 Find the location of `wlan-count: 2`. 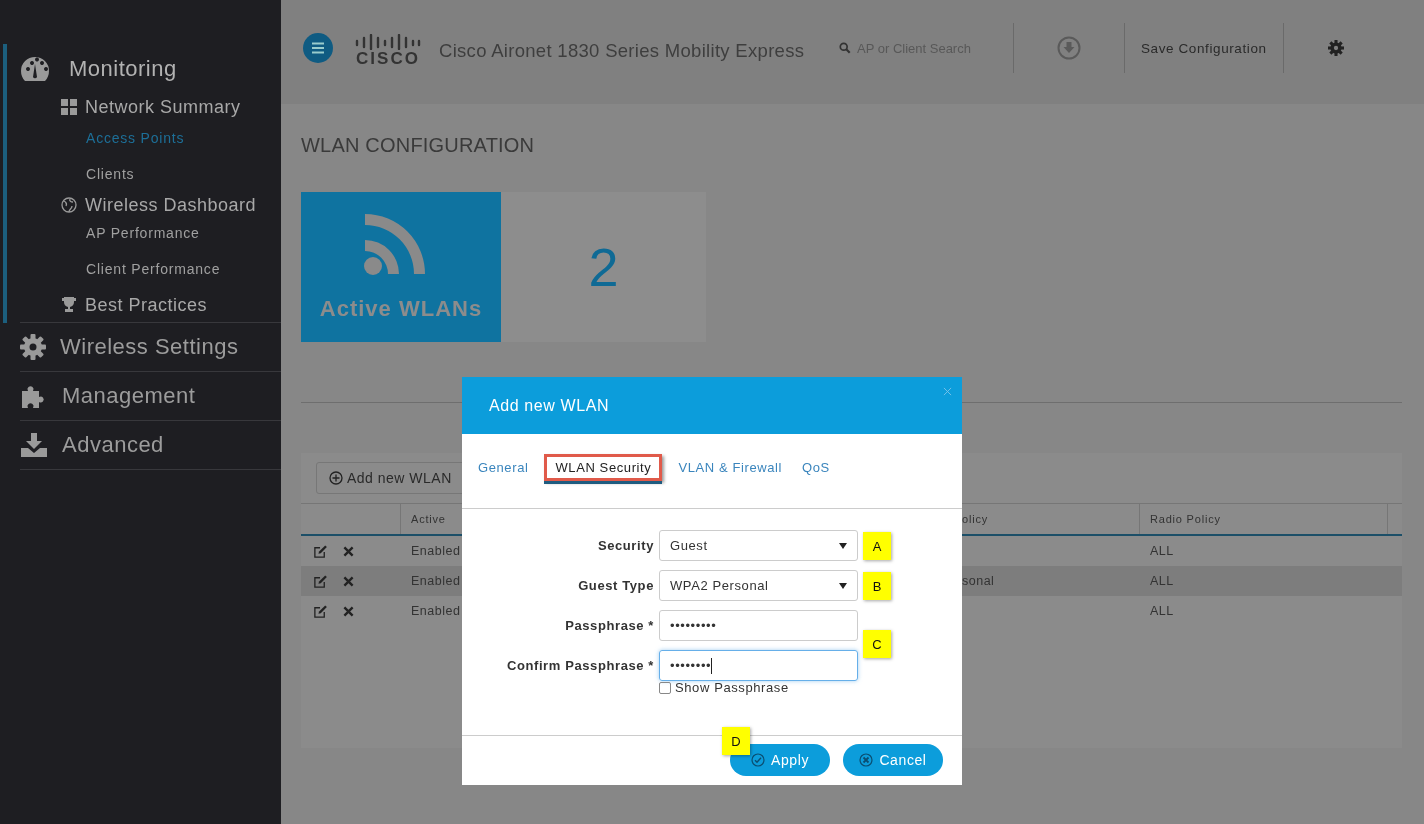

wlan-count: 2 is located at coordinates (603, 267).